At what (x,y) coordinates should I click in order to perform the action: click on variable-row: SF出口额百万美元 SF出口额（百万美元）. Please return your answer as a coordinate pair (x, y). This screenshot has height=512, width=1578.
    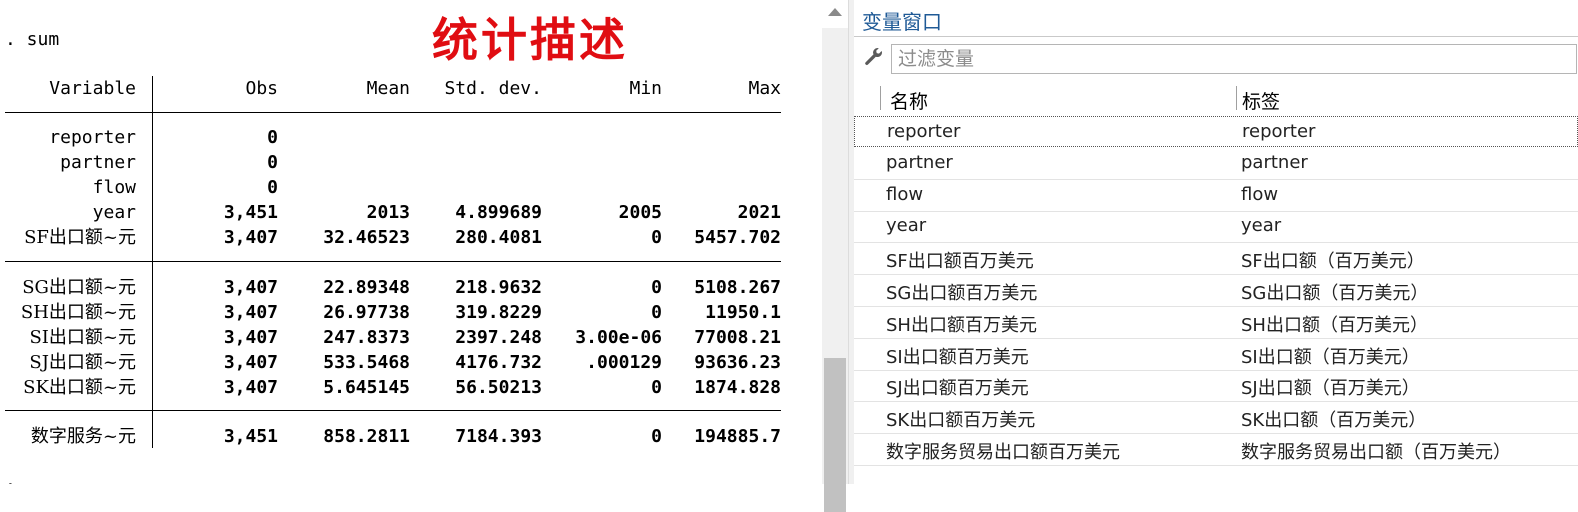
    Looking at the image, I should click on (1216, 259).